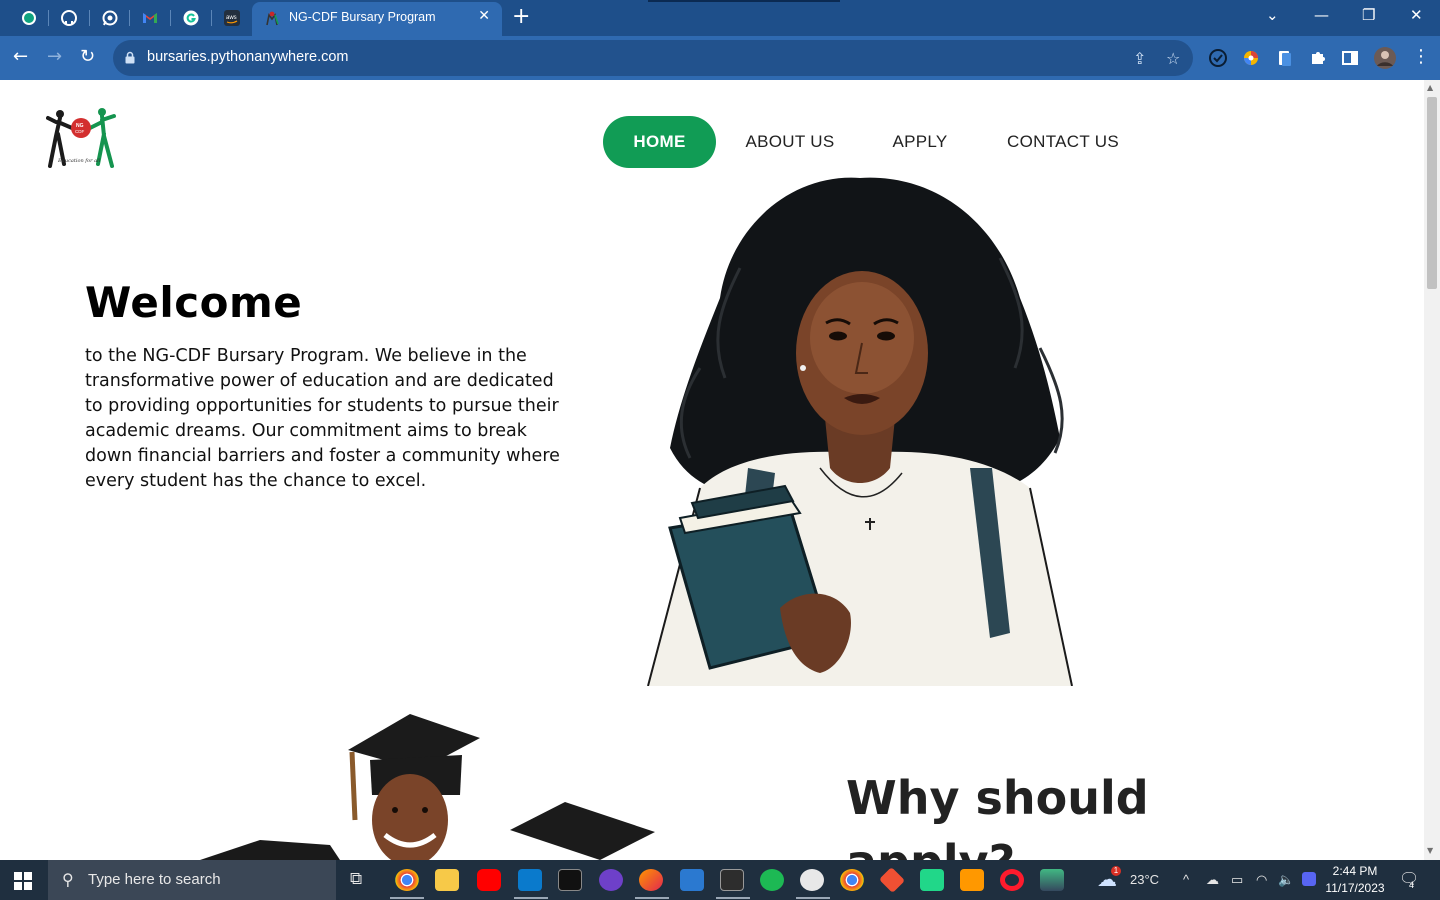 The height and width of the screenshot is (900, 1440). What do you see at coordinates (920, 142) in the screenshot?
I see `nav-apply: APPLY` at bounding box center [920, 142].